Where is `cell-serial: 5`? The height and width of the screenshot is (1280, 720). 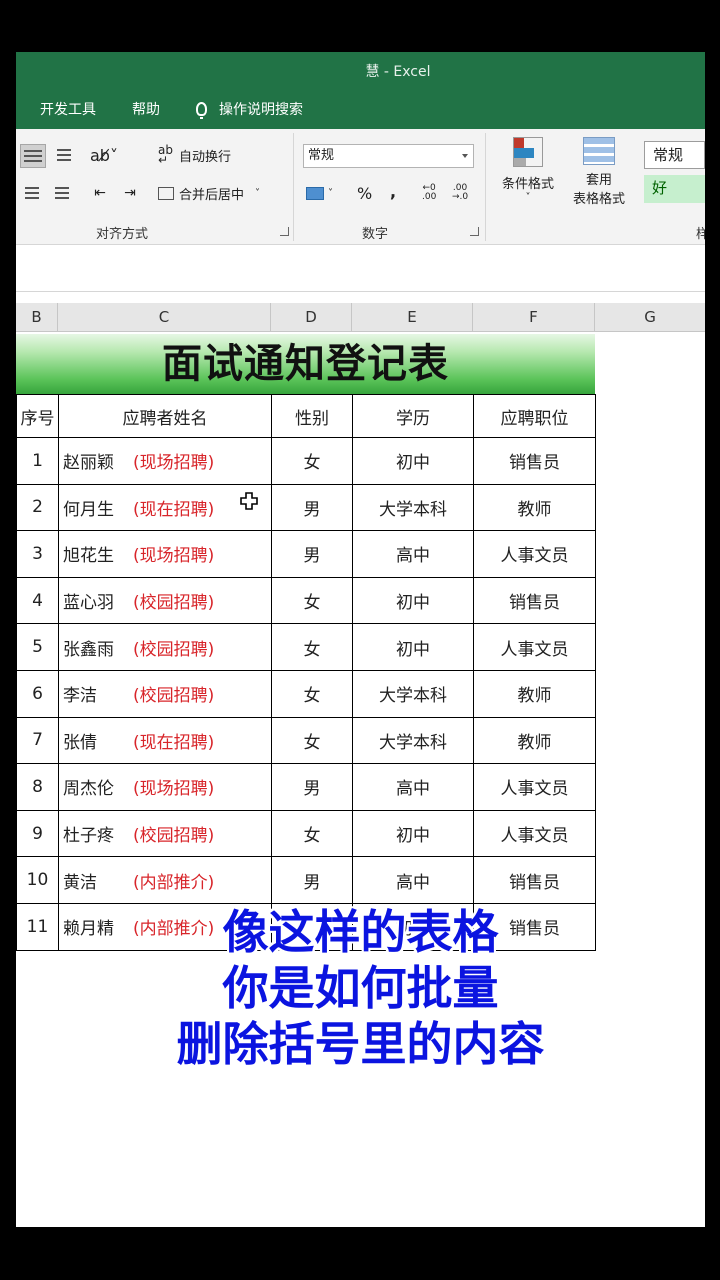 cell-serial: 5 is located at coordinates (37, 647).